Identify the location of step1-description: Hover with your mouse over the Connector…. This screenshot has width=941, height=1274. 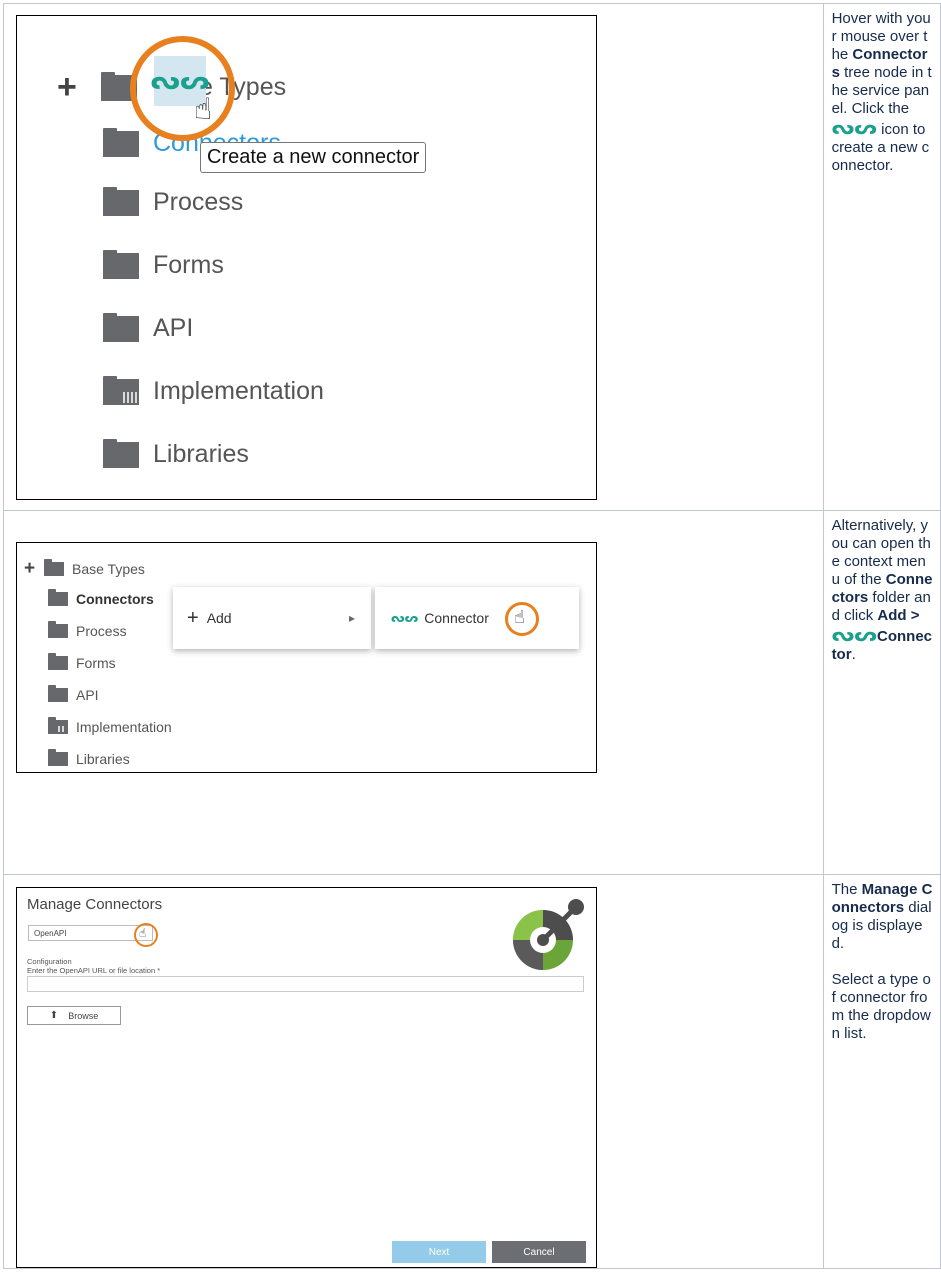
(881, 257).